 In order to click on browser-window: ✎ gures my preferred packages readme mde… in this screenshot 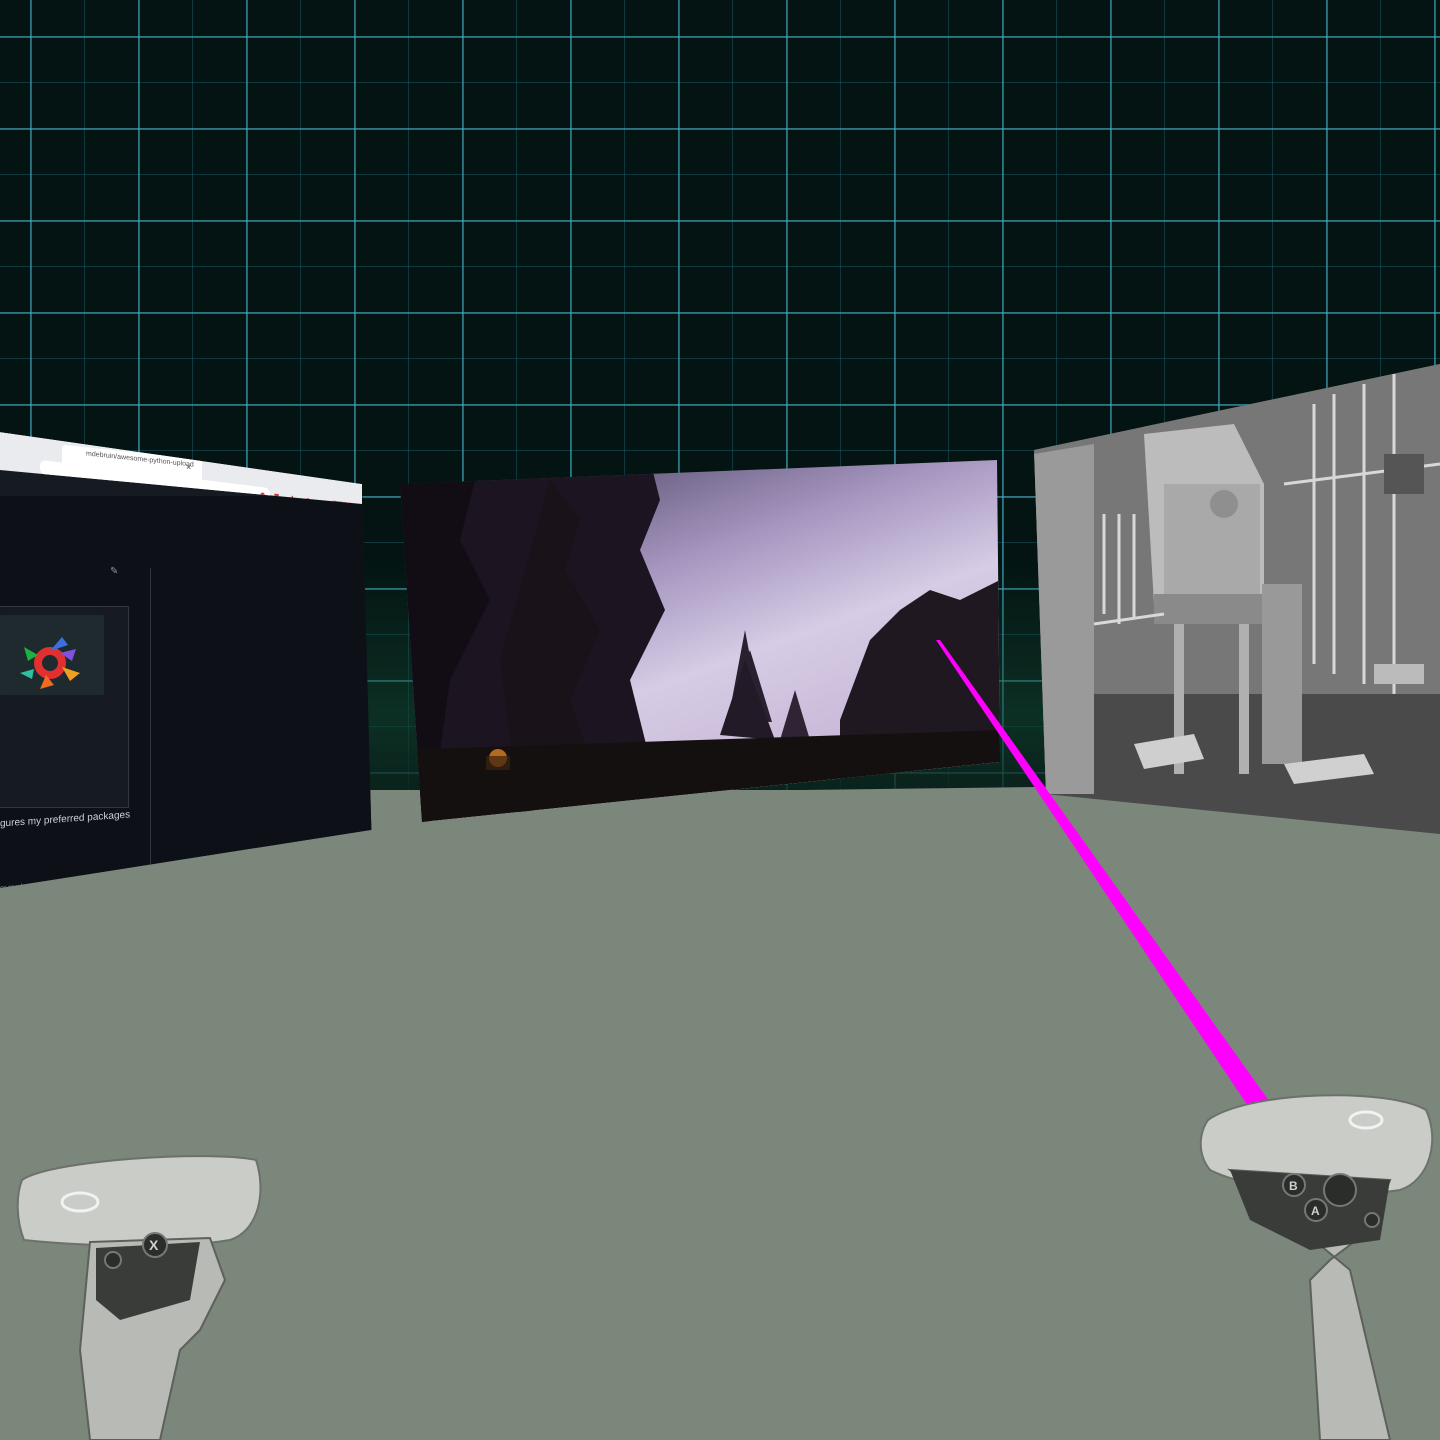, I will do `click(191, 660)`.